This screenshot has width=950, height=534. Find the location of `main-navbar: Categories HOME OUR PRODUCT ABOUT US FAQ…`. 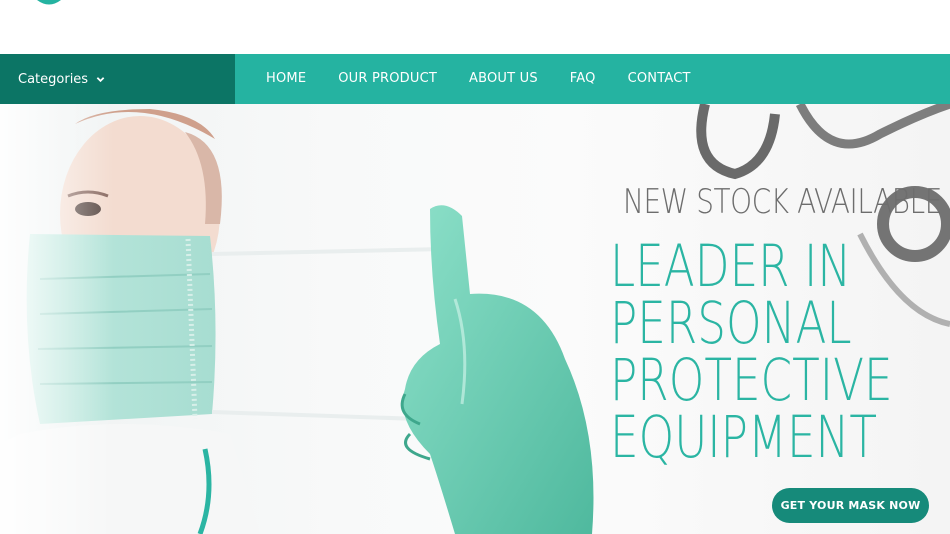

main-navbar: Categories HOME OUR PRODUCT ABOUT US FAQ… is located at coordinates (475, 79).